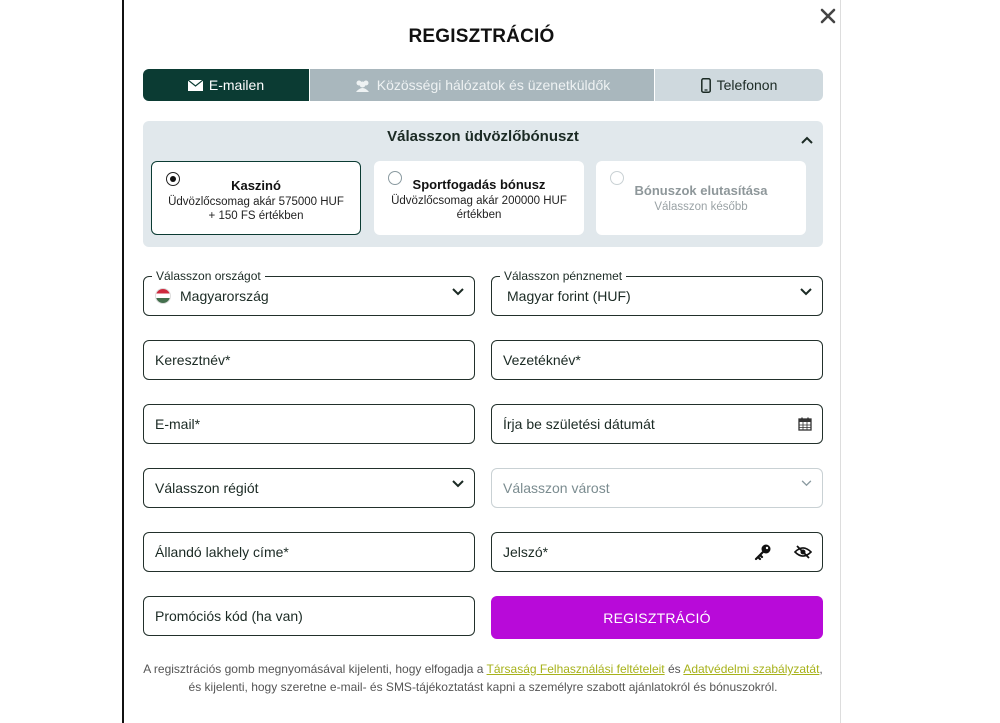 The width and height of the screenshot is (1000, 723). What do you see at coordinates (579, 424) in the screenshot?
I see `birthdate-placeholder: Írja be születési dátumát` at bounding box center [579, 424].